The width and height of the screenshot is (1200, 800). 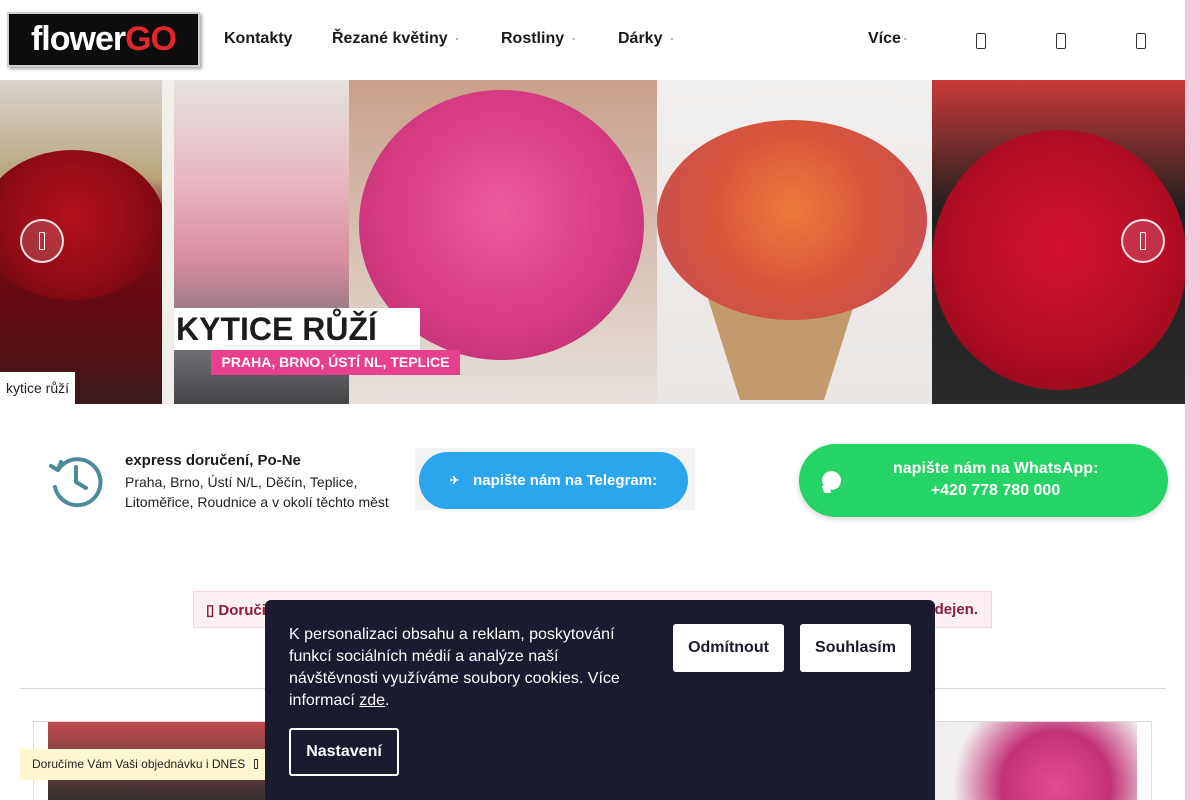 What do you see at coordinates (533, 38) in the screenshot?
I see `nav-label: Rostliny` at bounding box center [533, 38].